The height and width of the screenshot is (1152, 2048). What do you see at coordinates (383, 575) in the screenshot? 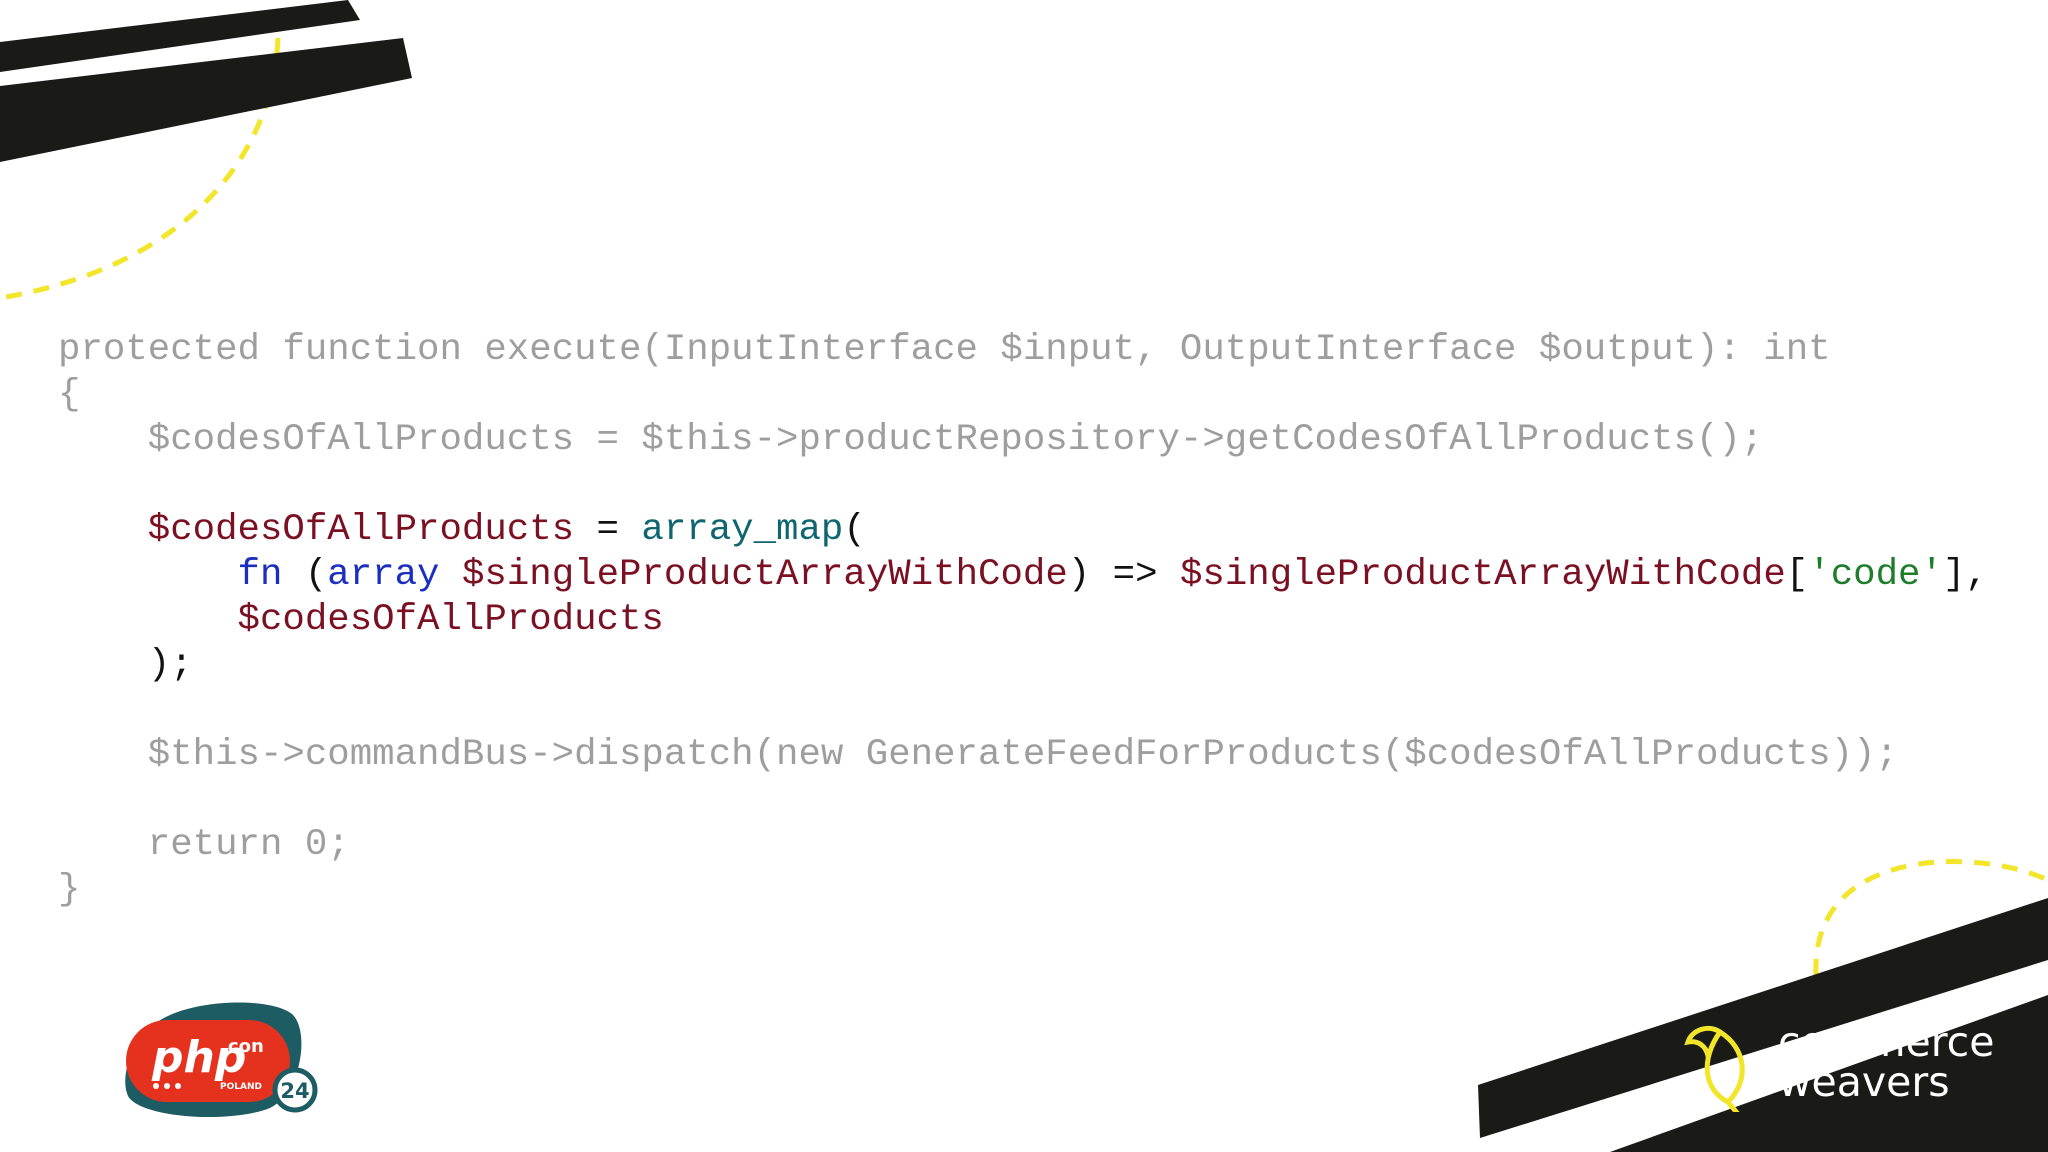
I see `code-token-type: array` at bounding box center [383, 575].